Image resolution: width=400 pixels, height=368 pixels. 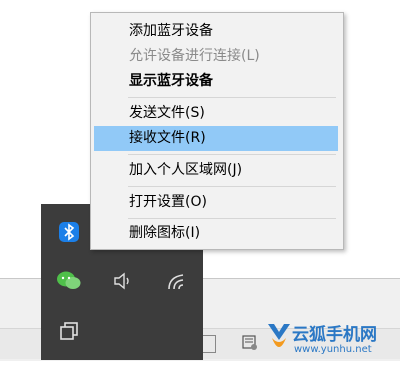 What do you see at coordinates (216, 81) in the screenshot?
I see `menu-item-show-bluetooth-devices: 显示蓝牙设备` at bounding box center [216, 81].